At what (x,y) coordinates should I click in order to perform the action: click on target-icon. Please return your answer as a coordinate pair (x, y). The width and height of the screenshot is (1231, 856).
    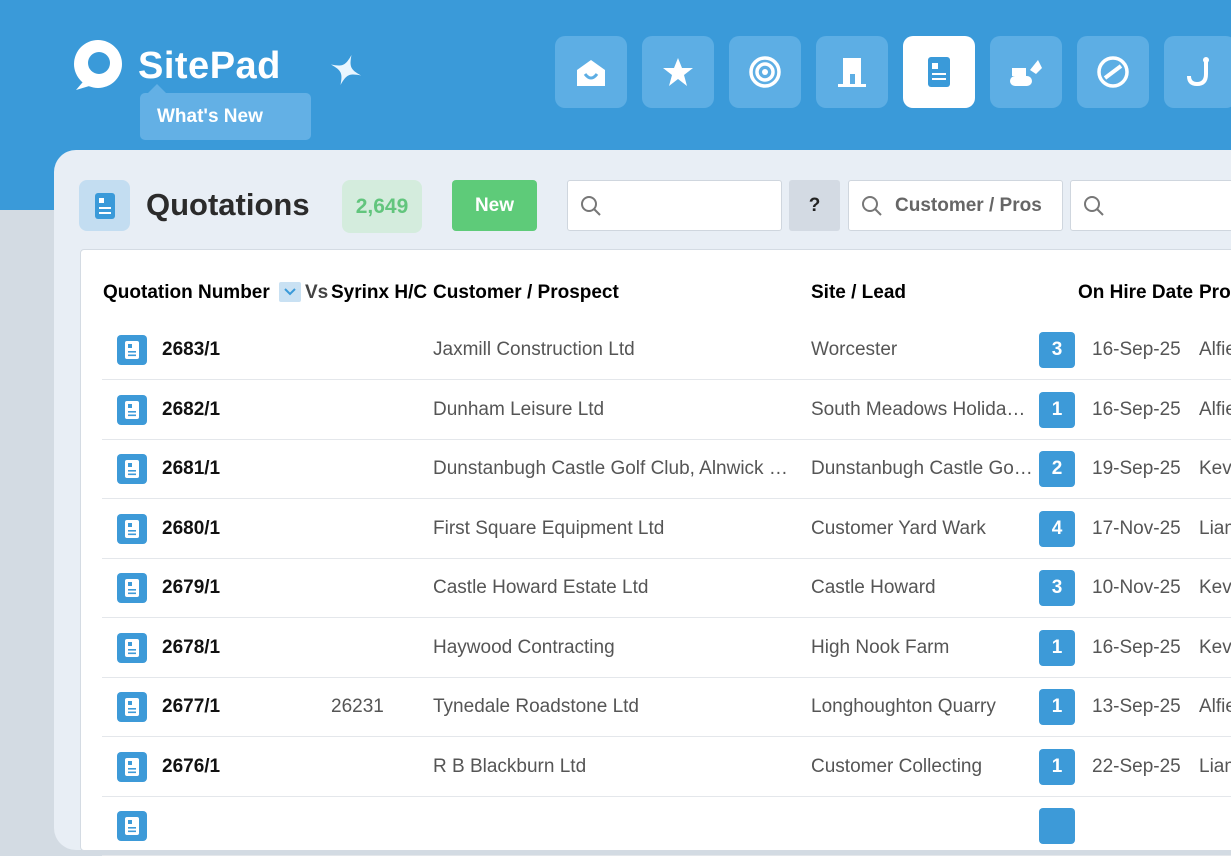
    Looking at the image, I should click on (765, 72).